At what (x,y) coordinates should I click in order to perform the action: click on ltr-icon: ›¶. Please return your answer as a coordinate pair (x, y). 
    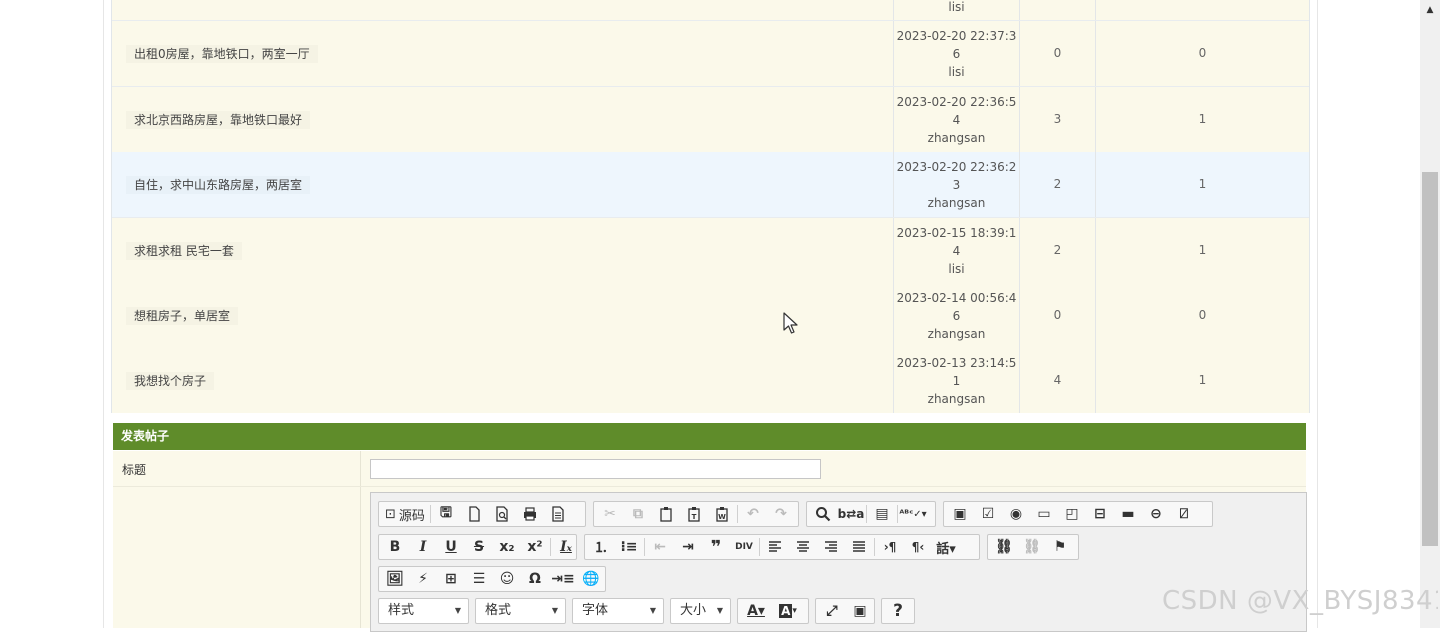
    Looking at the image, I should click on (890, 547).